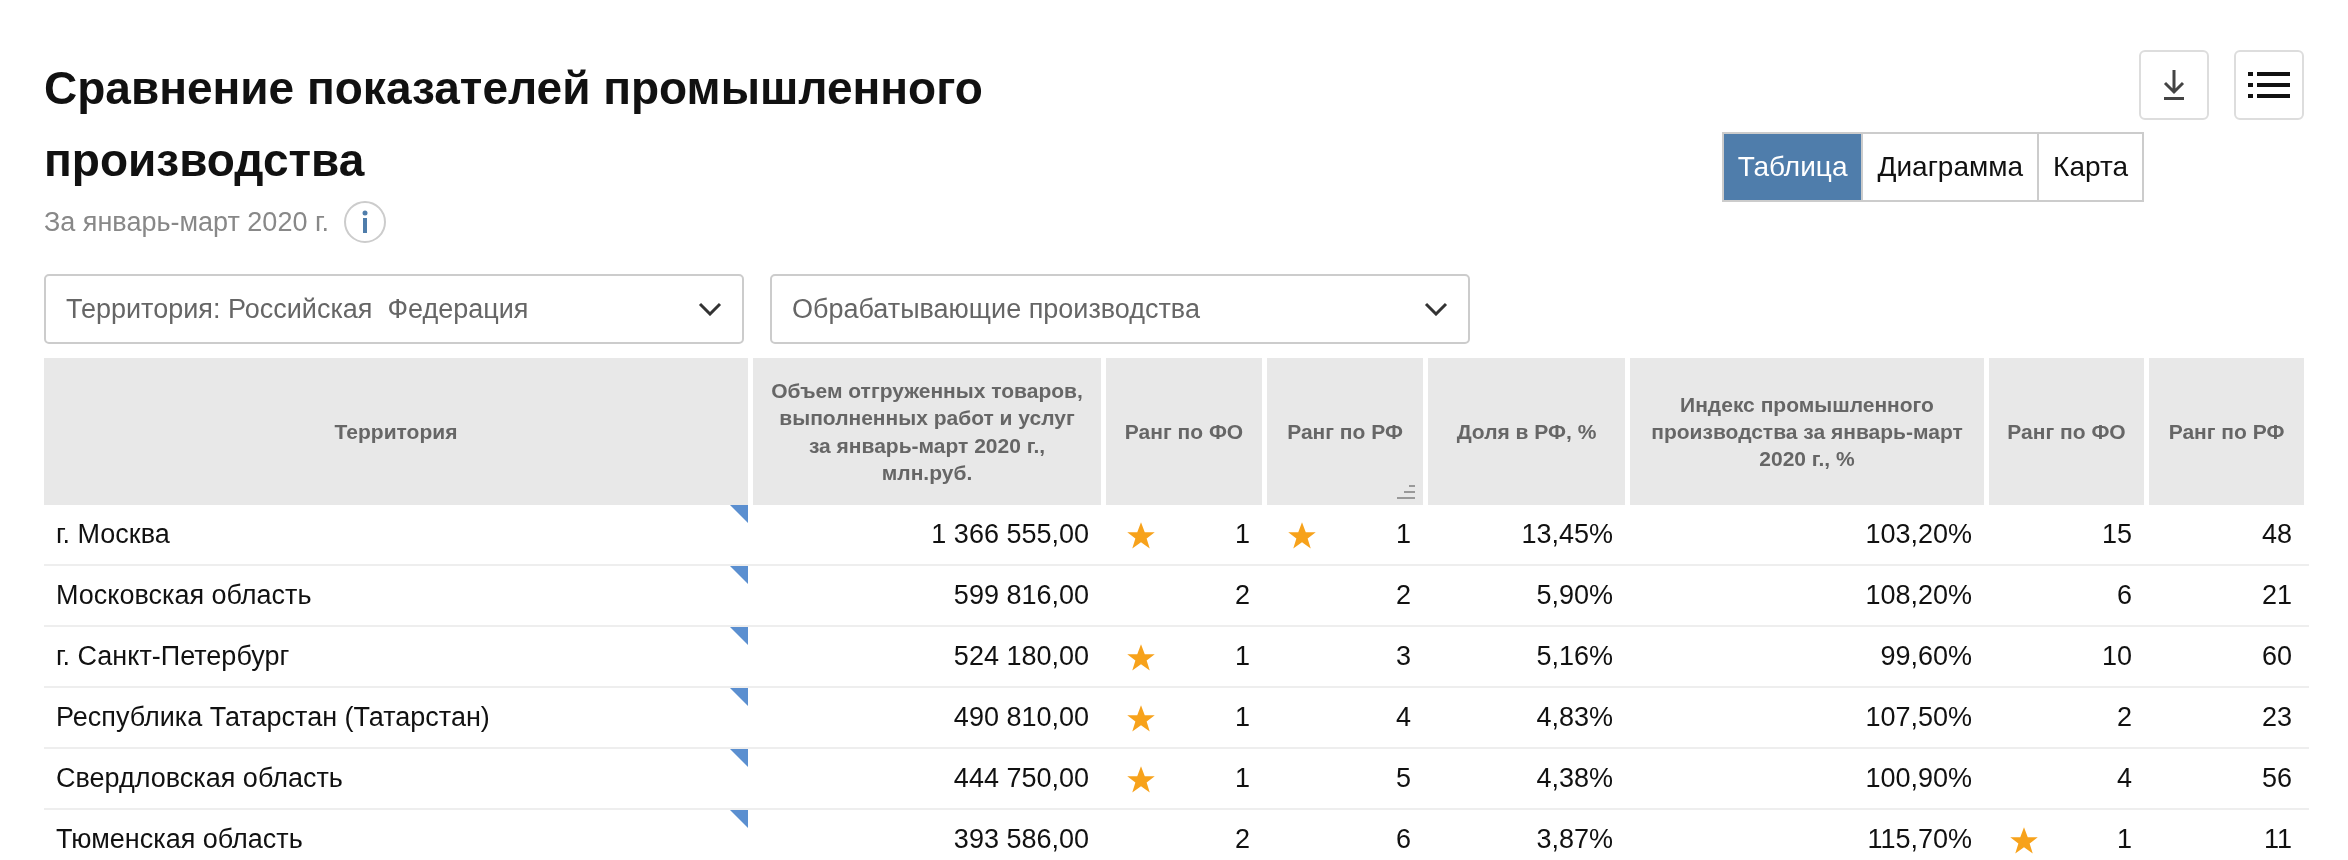  I want to click on list-icon, so click(2269, 85).